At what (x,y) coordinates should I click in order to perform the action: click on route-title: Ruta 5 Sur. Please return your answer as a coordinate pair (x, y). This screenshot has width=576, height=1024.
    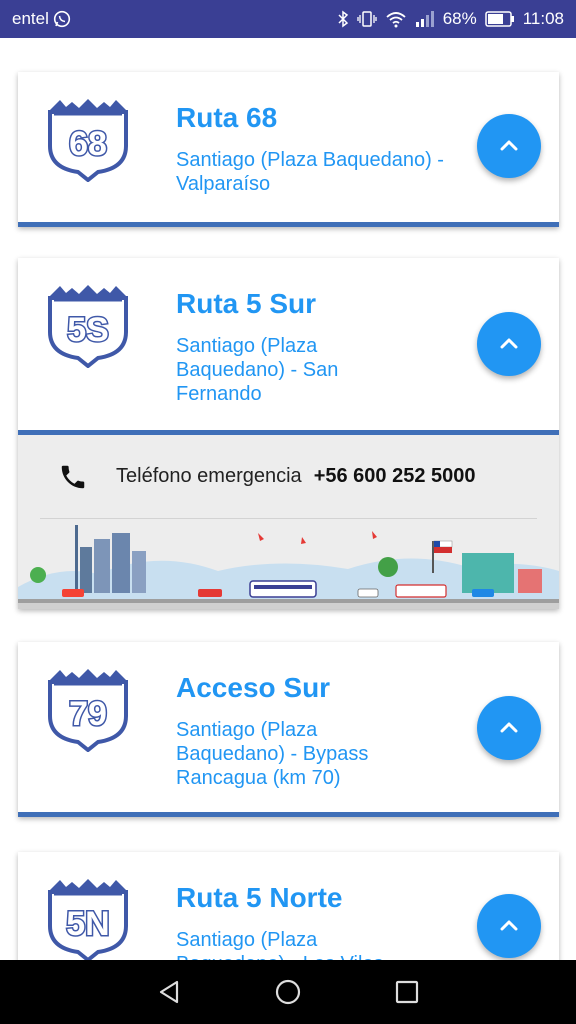
    Looking at the image, I should click on (246, 303).